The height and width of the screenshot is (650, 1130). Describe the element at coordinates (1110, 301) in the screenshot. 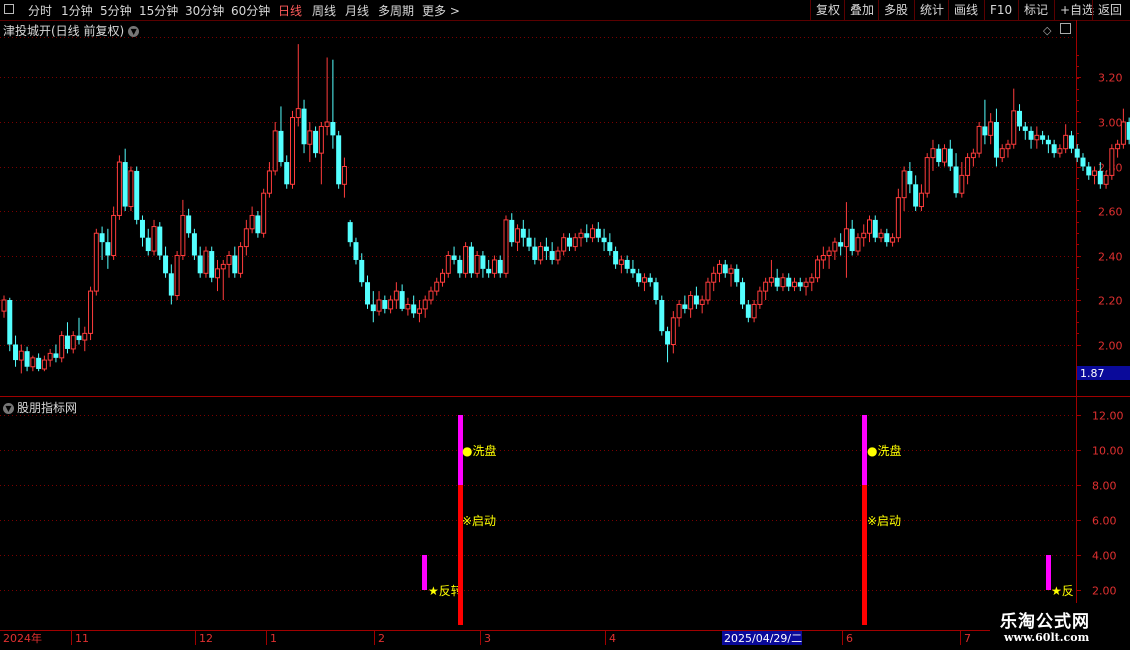

I see `price-tick-label: 2.20` at that location.